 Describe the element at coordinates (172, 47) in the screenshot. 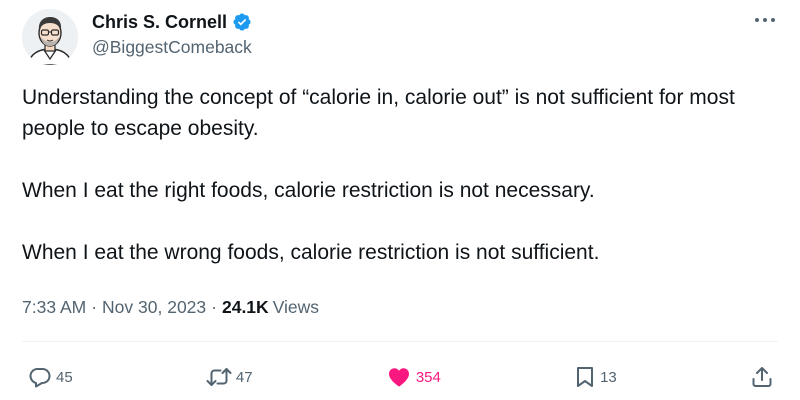

I see `author-handle: @BiggestComeback` at that location.